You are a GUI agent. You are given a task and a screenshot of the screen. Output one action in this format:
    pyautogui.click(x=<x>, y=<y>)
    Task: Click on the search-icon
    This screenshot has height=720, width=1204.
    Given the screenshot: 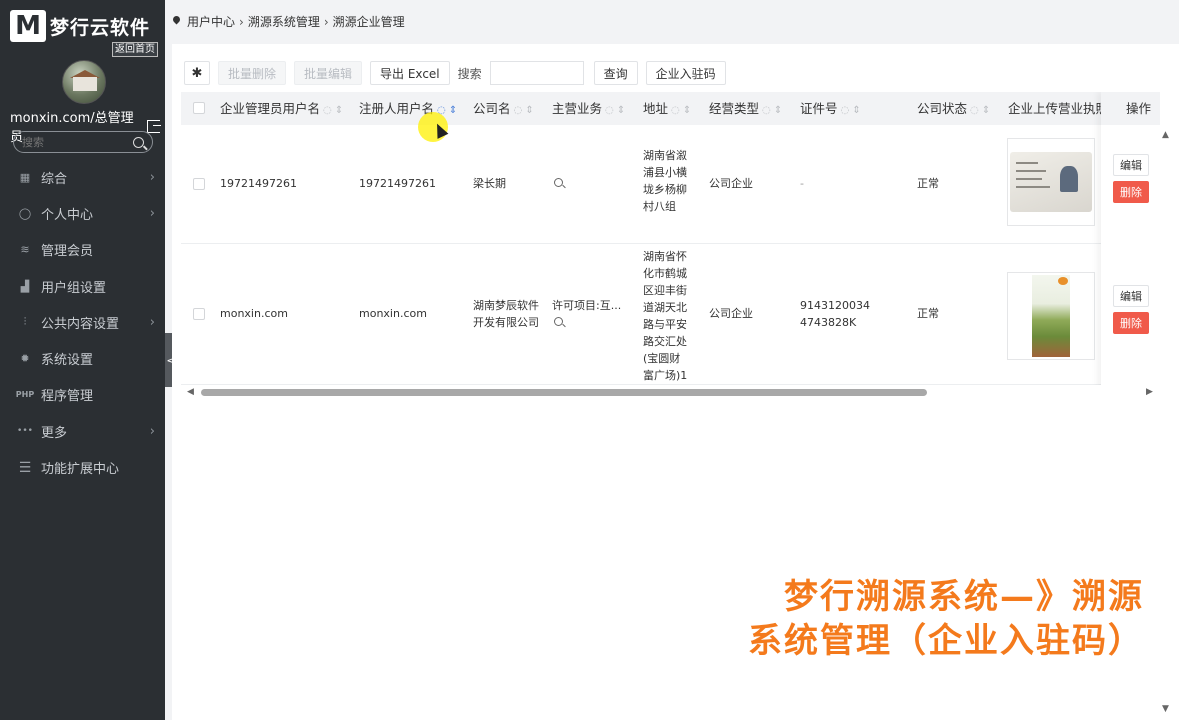 What is the action you would take?
    pyautogui.click(x=138, y=142)
    